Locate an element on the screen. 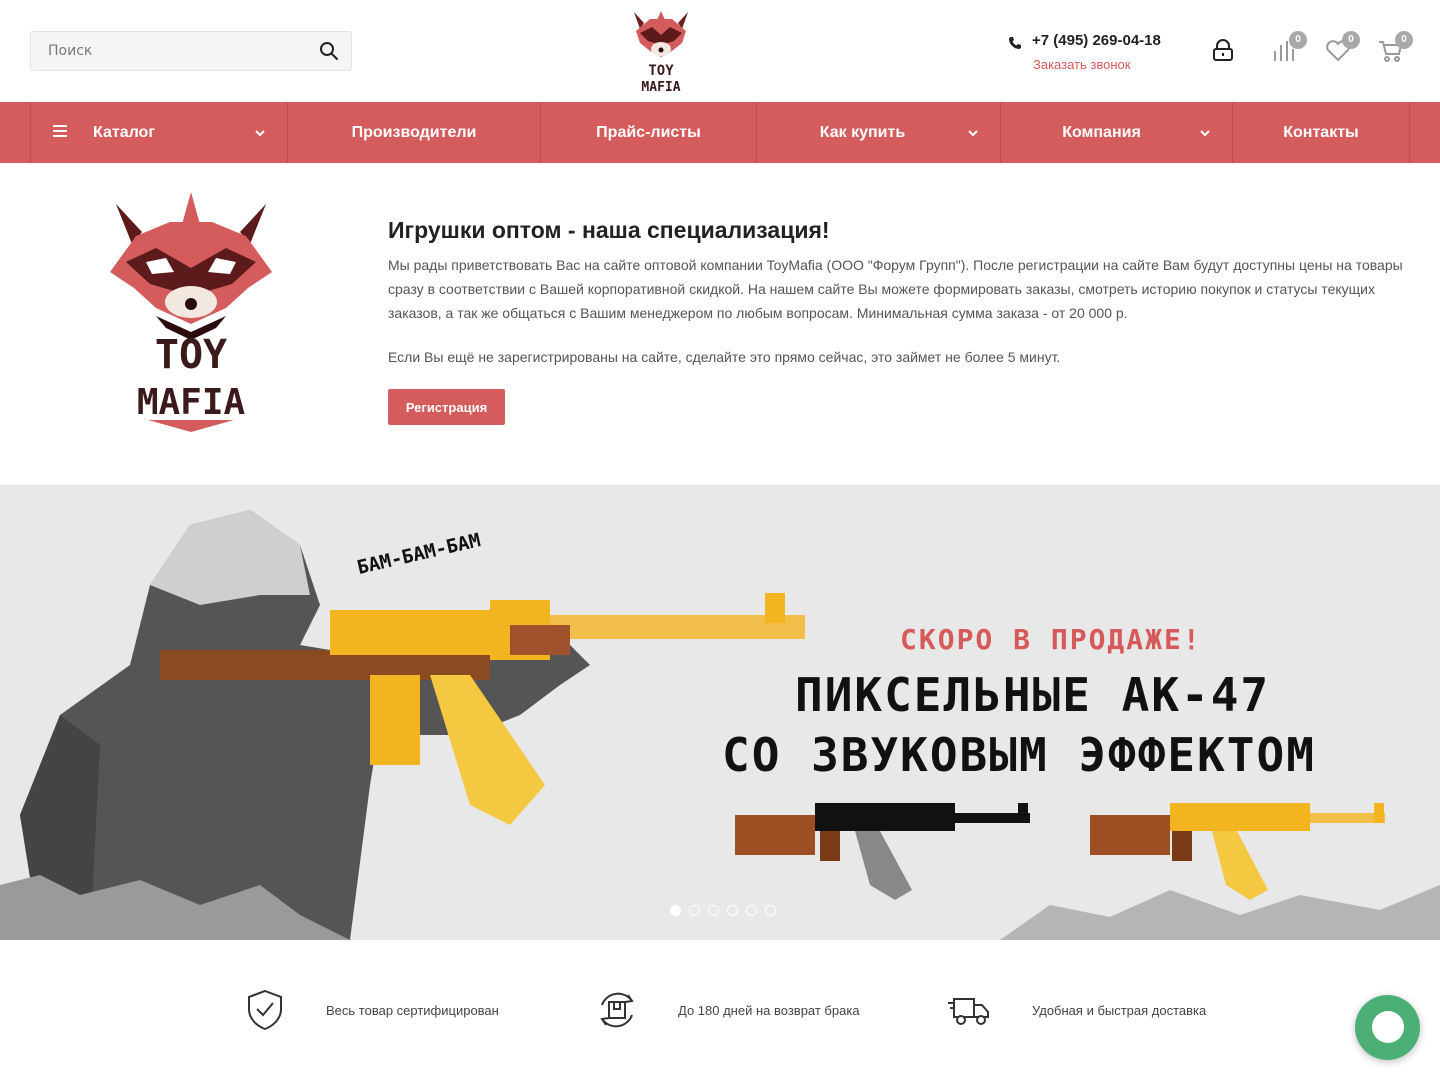 This screenshot has width=1440, height=1079. nav-label-contacts: Контакты is located at coordinates (1321, 132).